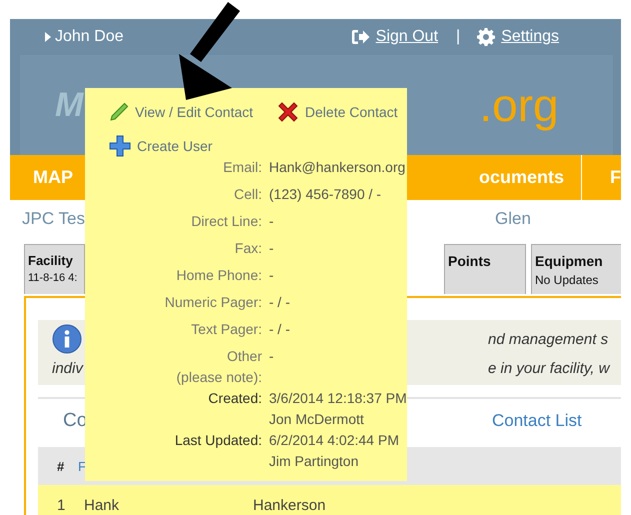 This screenshot has width=631, height=515. What do you see at coordinates (218, 367) in the screenshot?
I see `field-label: Other (please note):` at bounding box center [218, 367].